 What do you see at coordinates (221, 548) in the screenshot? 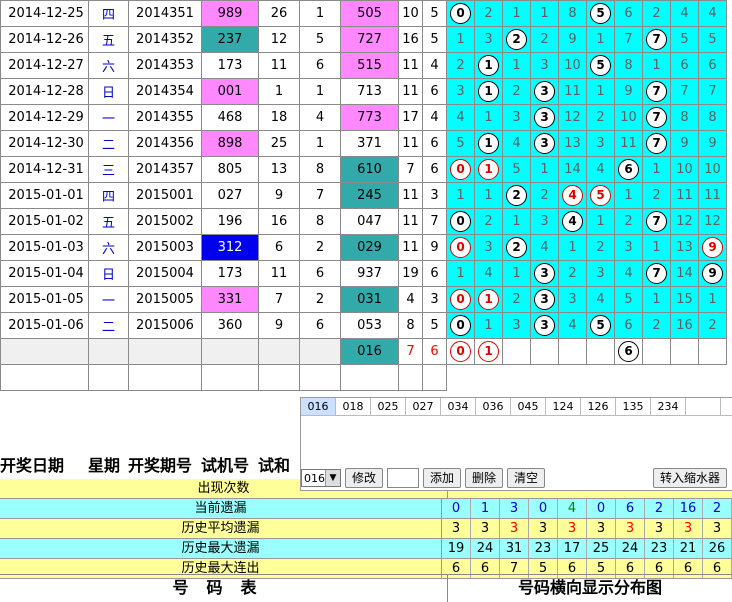
I see `stats-label: 历史最大遗漏` at bounding box center [221, 548].